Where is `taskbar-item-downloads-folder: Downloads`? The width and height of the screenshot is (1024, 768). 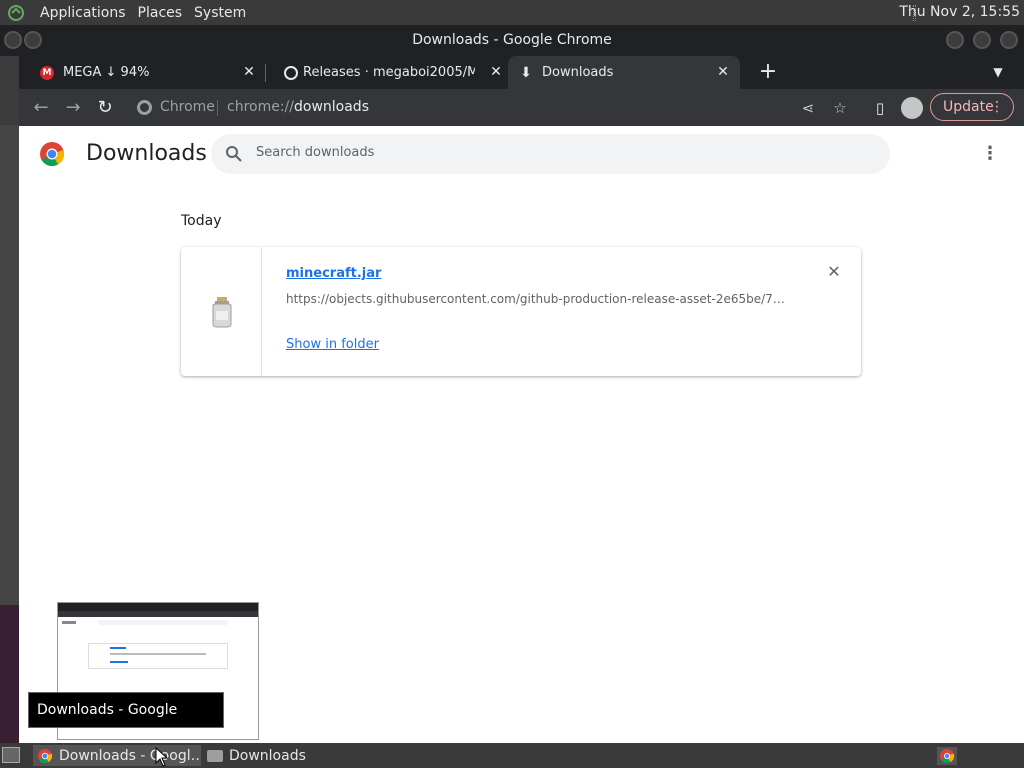 taskbar-item-downloads-folder: Downloads is located at coordinates (263, 755).